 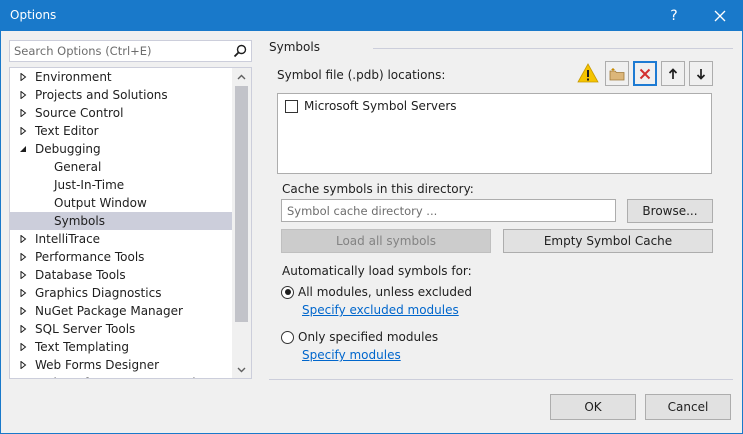 I want to click on search-icon, so click(x=240, y=51).